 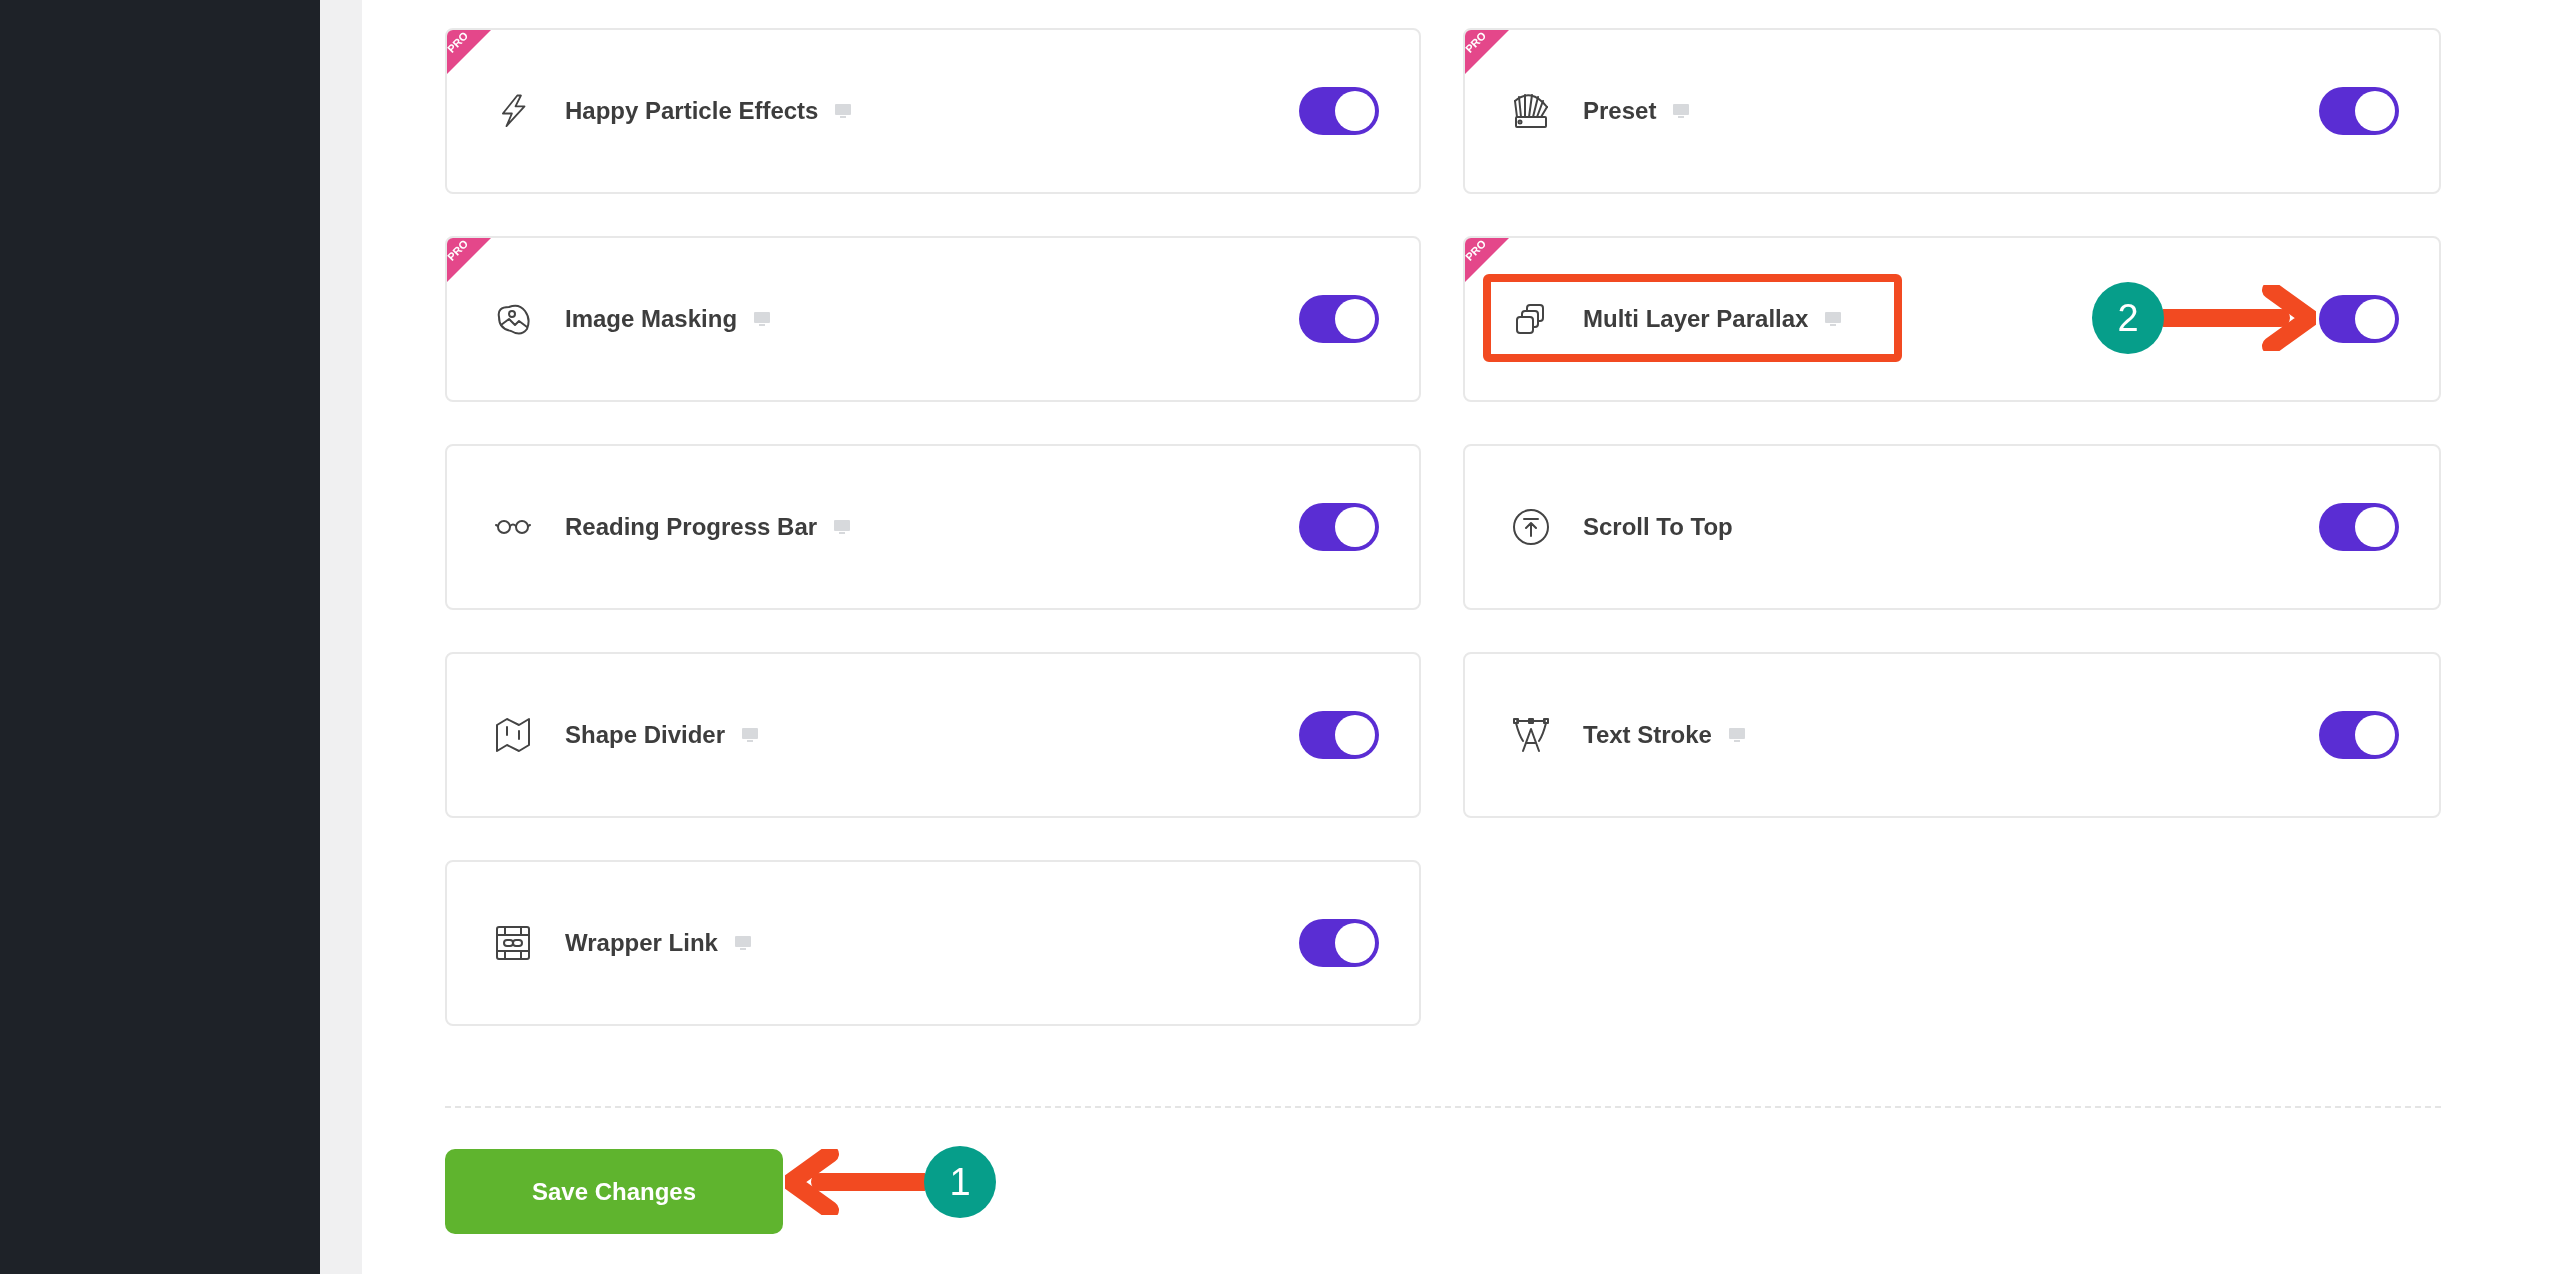 I want to click on scroll-up-icon, so click(x=1531, y=527).